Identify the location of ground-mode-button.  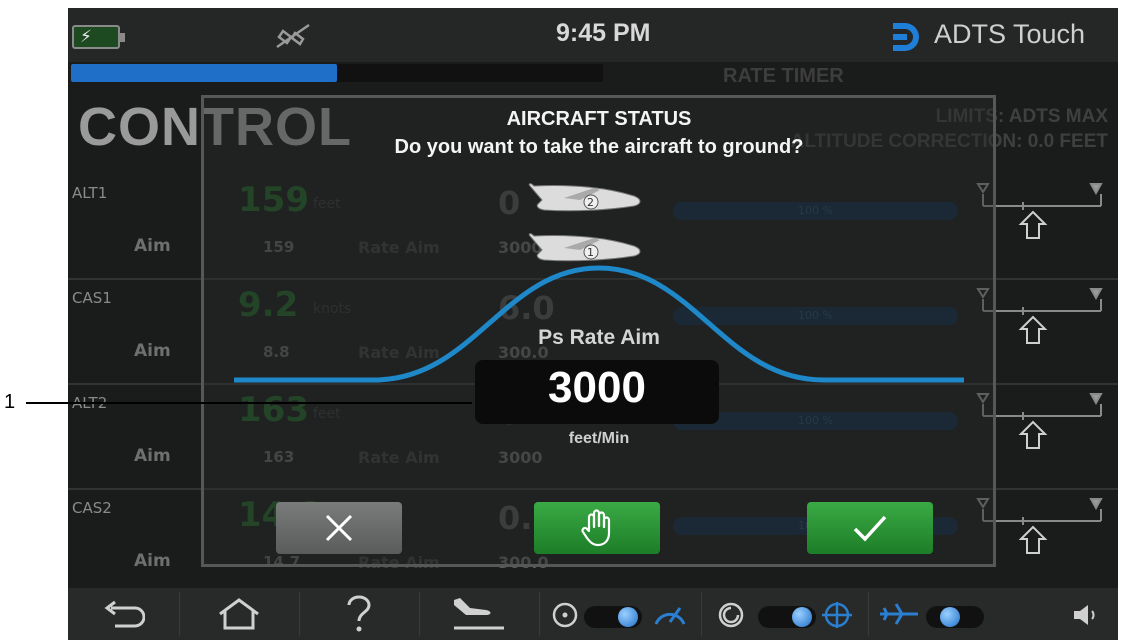
(479, 614).